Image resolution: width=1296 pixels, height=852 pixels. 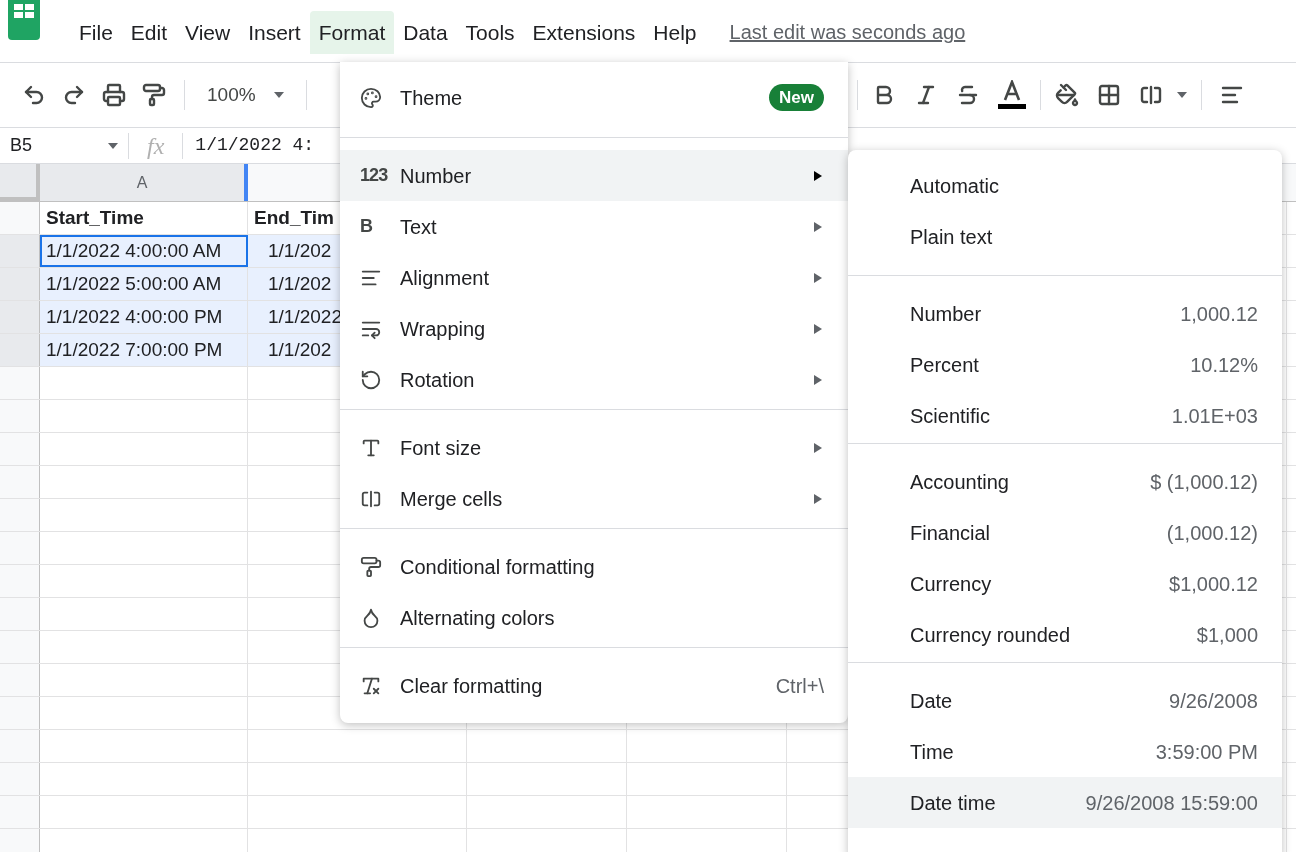 What do you see at coordinates (1181, 95) in the screenshot?
I see `merge-caret-icon` at bounding box center [1181, 95].